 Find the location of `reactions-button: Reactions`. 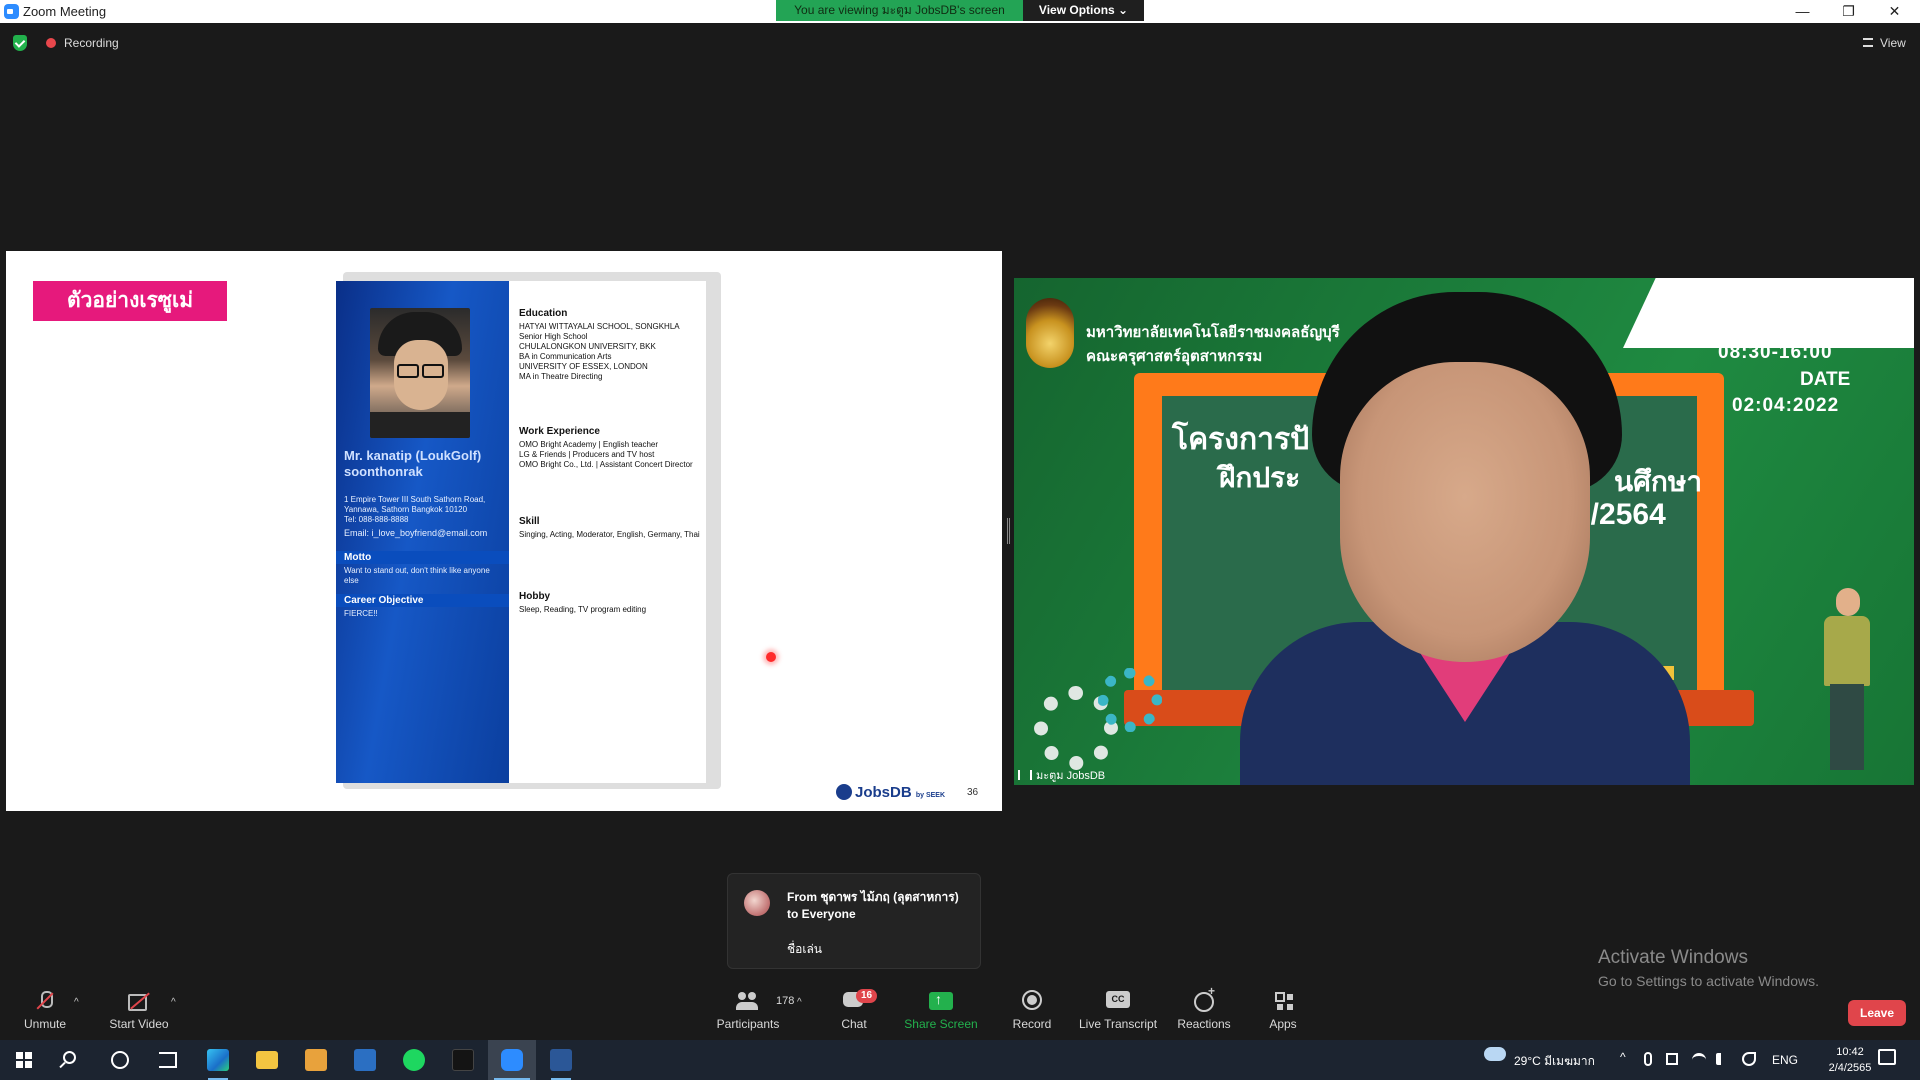

reactions-button: Reactions is located at coordinates (1204, 1007).